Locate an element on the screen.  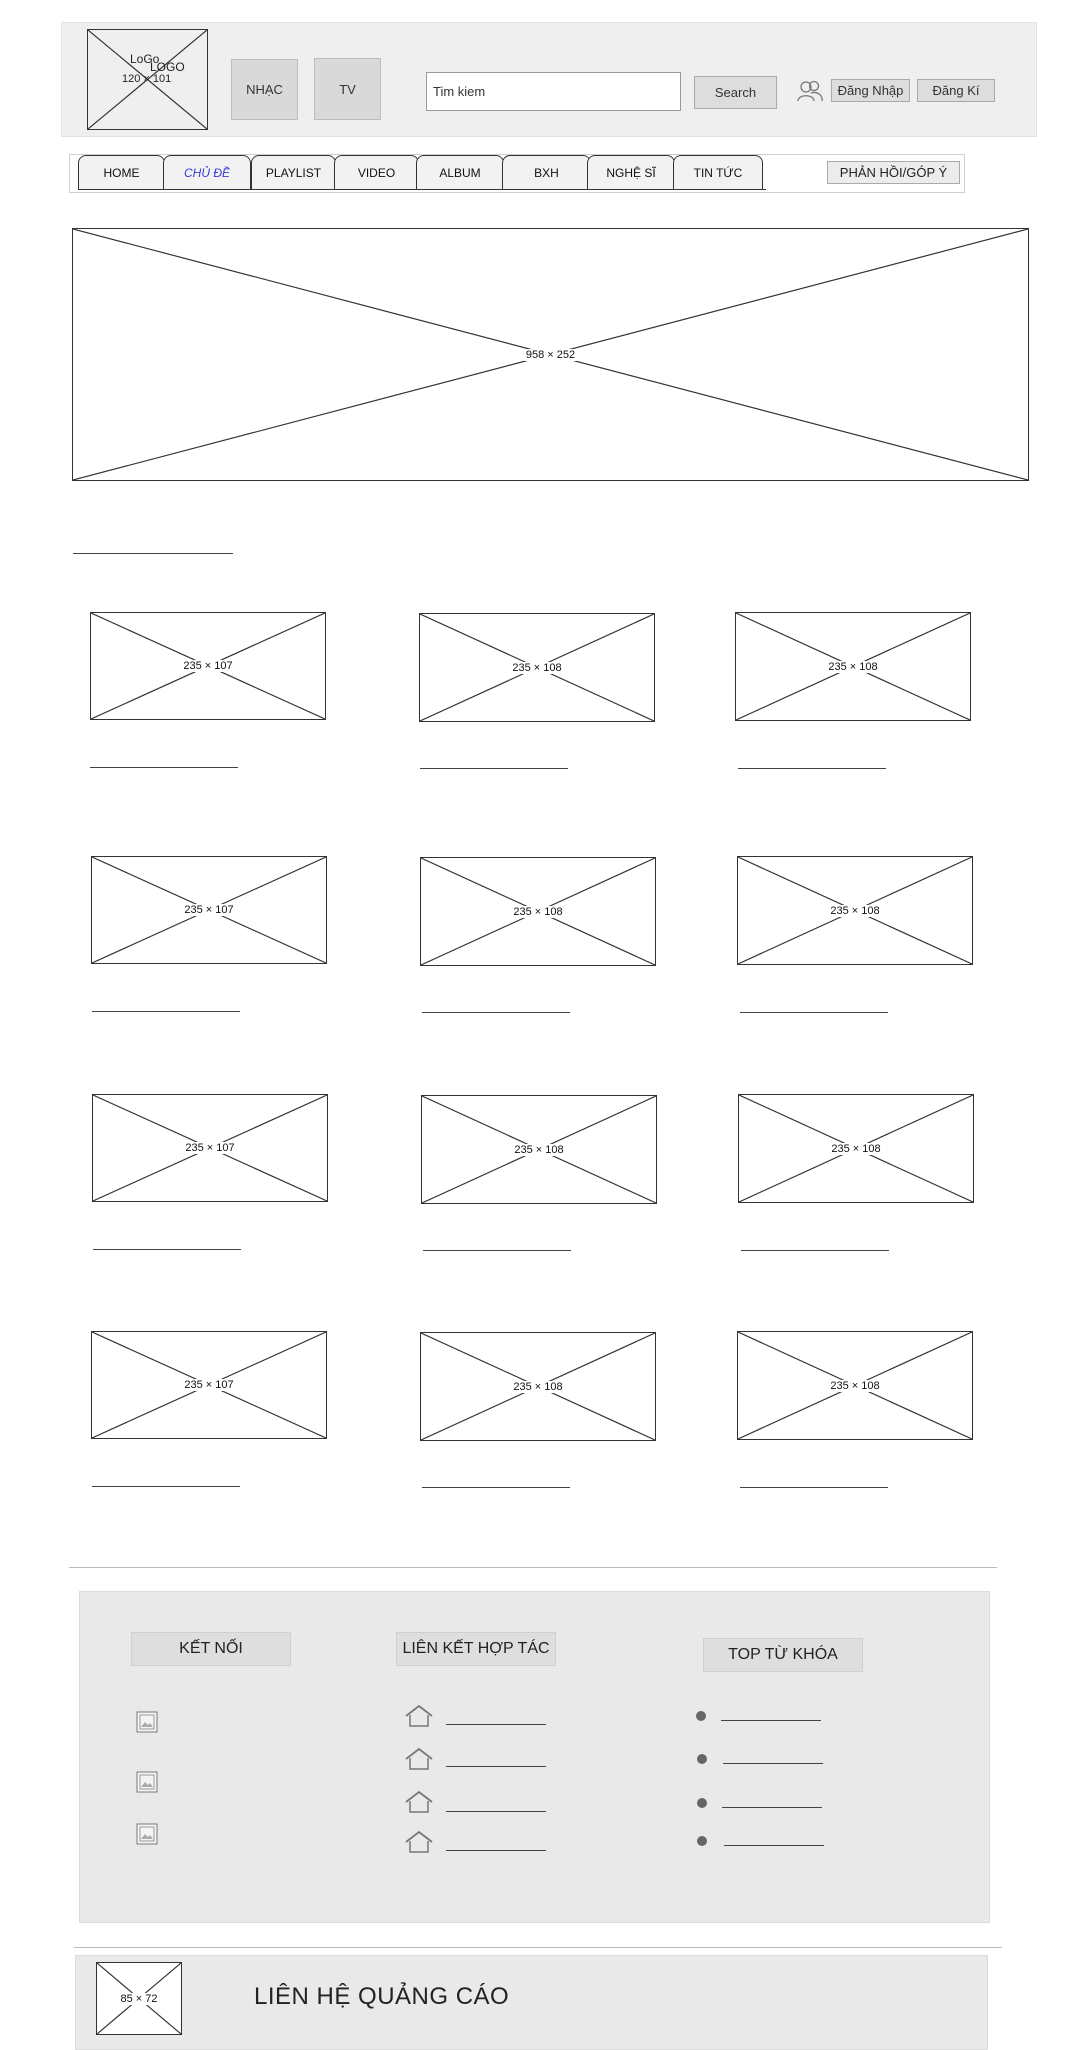
tab-home: HOME is located at coordinates (121, 172).